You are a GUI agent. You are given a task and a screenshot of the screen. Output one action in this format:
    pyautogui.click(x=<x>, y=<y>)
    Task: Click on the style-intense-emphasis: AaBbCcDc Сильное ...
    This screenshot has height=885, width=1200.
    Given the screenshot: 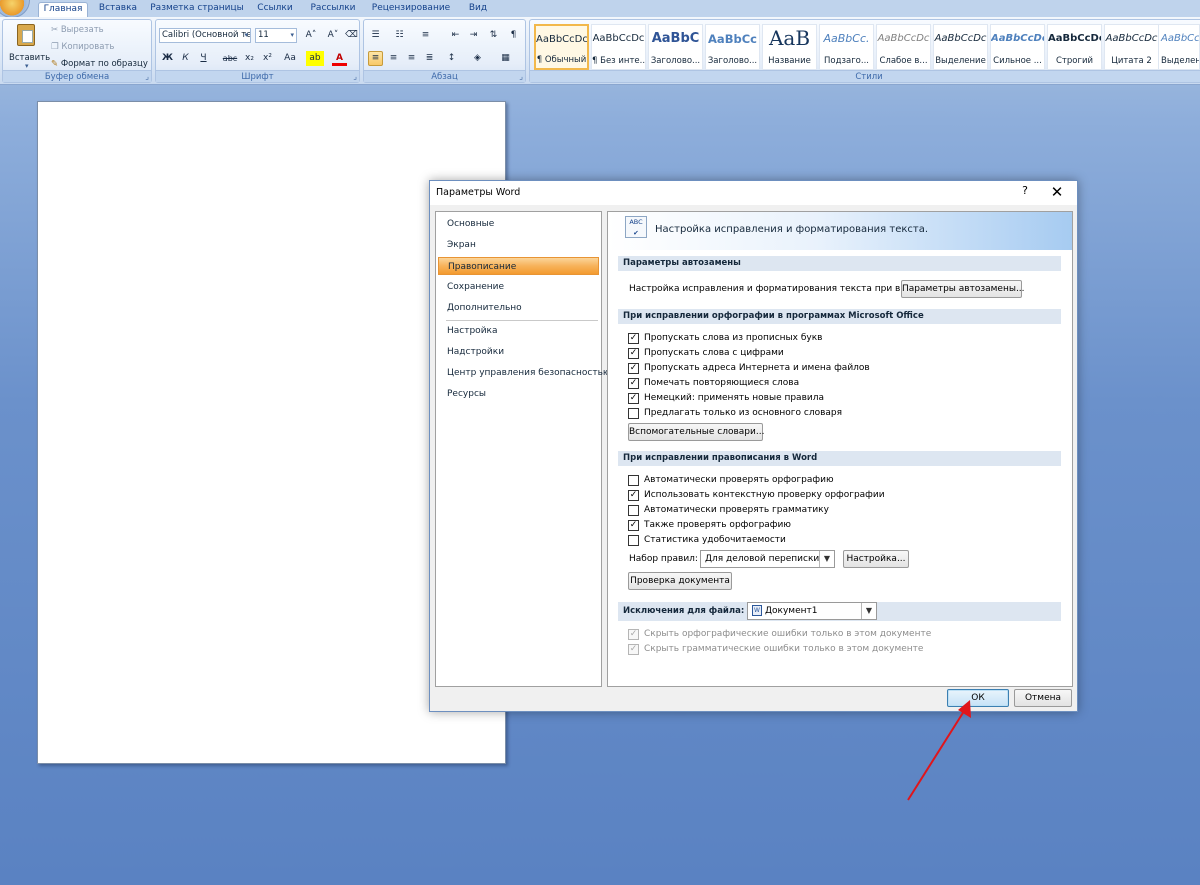 What is the action you would take?
    pyautogui.click(x=1017, y=47)
    